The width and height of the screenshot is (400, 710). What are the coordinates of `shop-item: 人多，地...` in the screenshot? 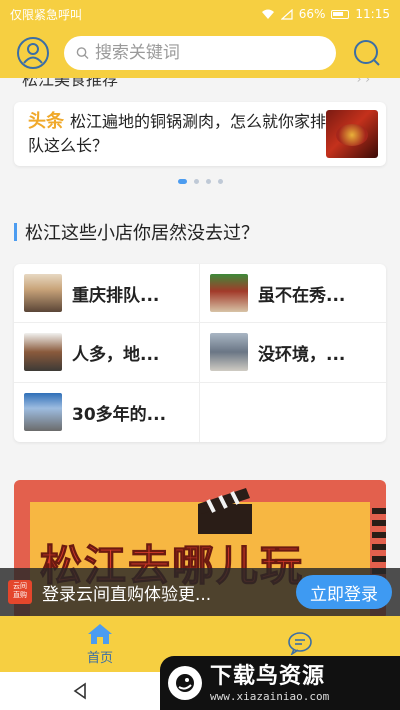 It's located at (107, 353).